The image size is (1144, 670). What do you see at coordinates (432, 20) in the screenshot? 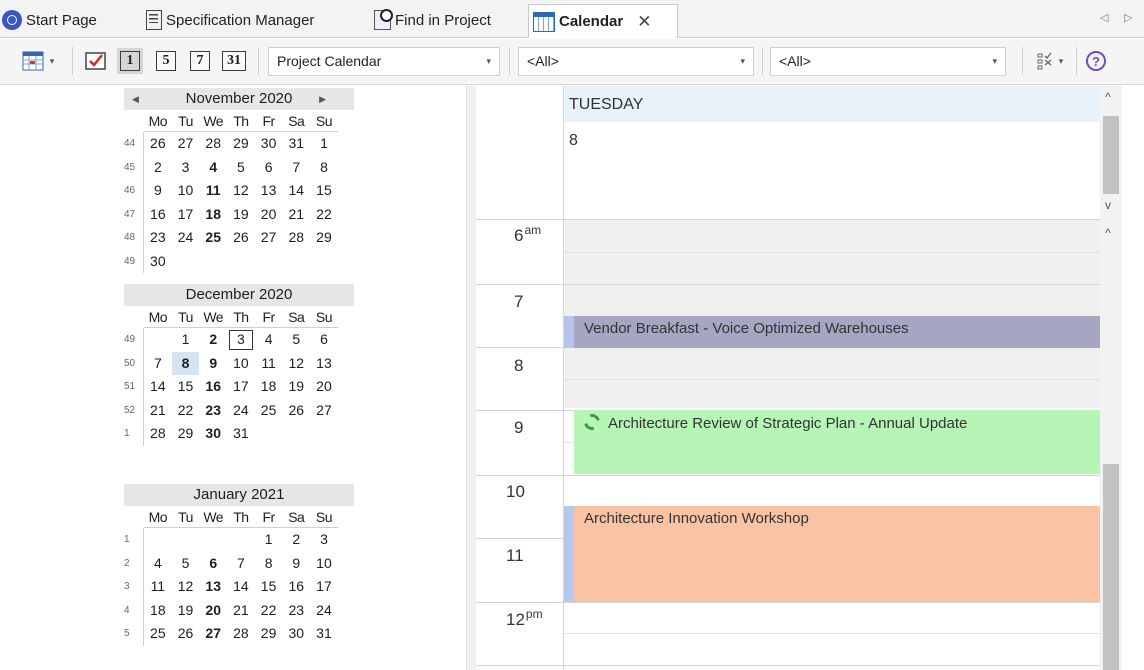
I see `tab-find-in-project: Find in Project` at bounding box center [432, 20].